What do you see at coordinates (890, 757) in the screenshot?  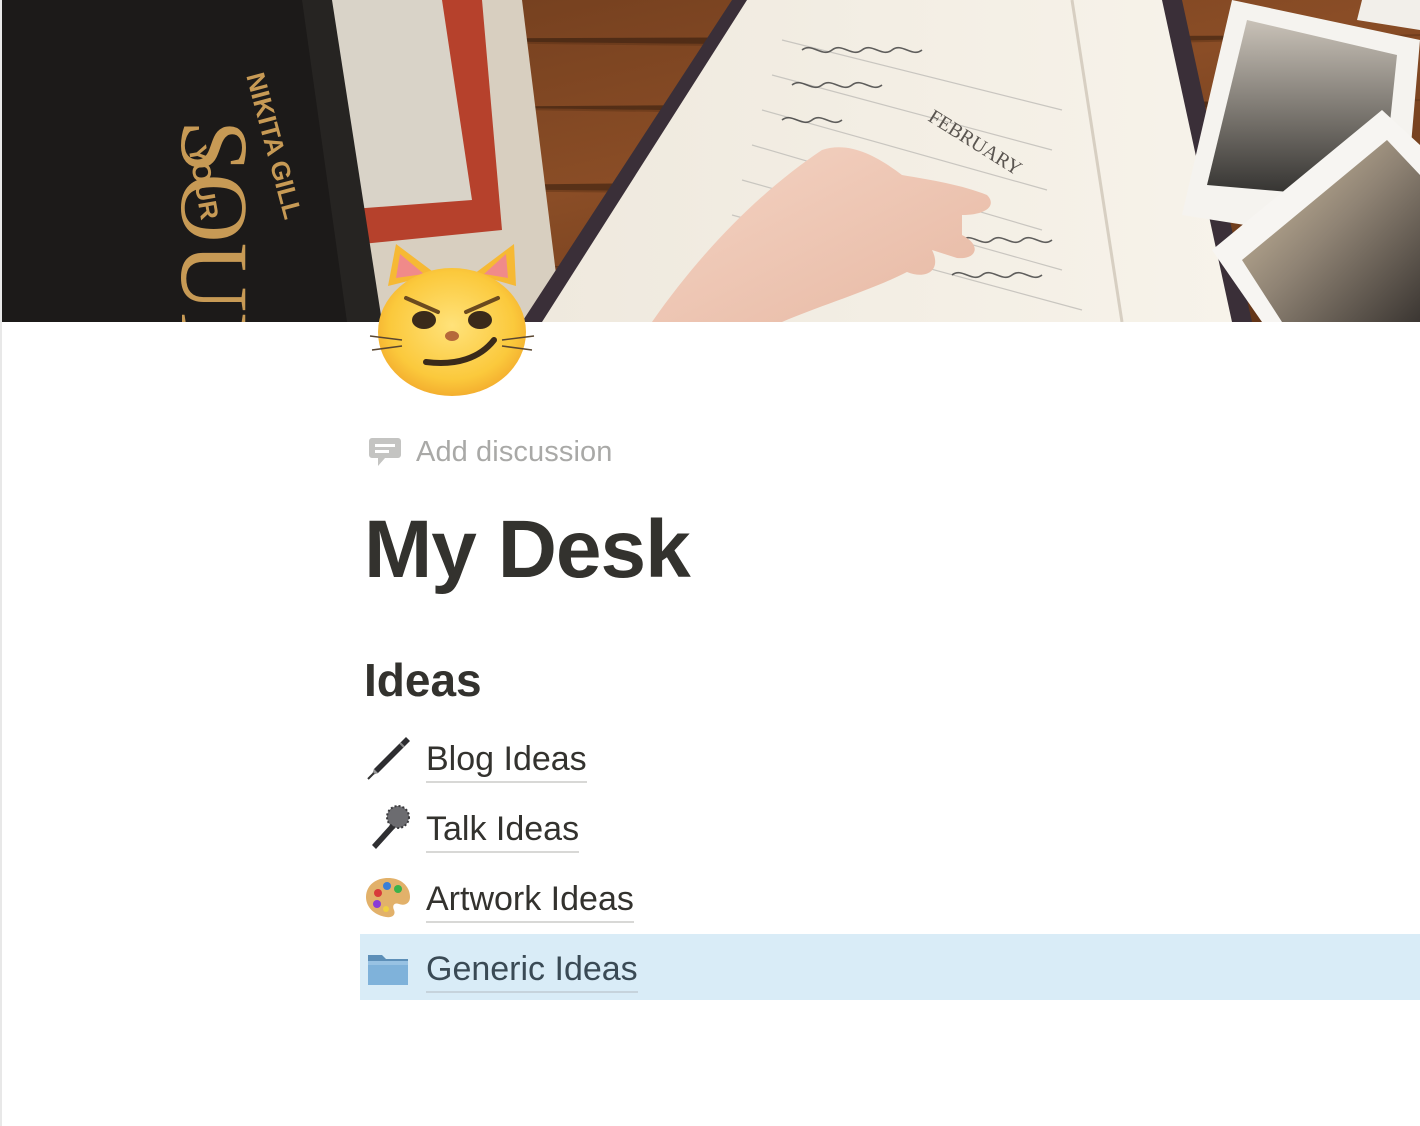 I see `page-link-blog-ideas: Blog Ideas` at bounding box center [890, 757].